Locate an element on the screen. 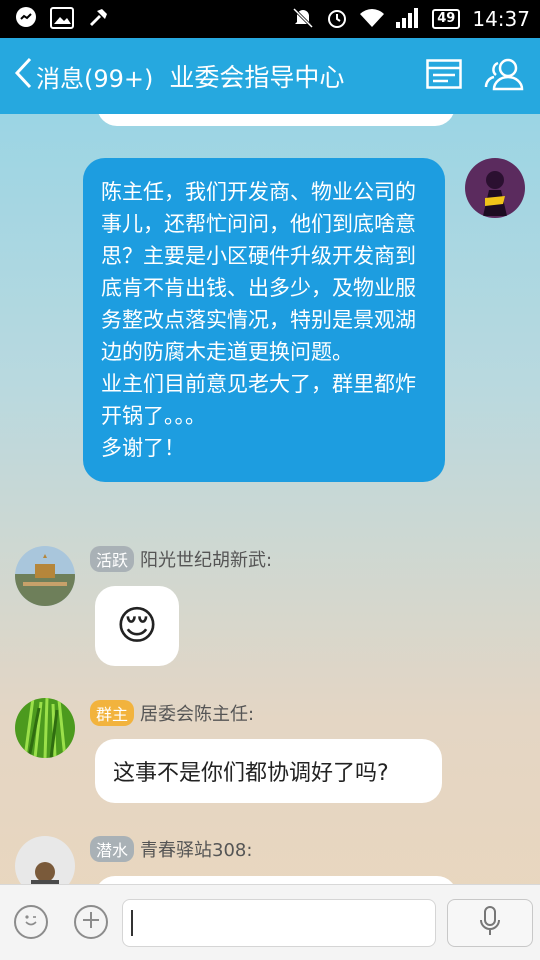  chat-title: 业委会指导中心 is located at coordinates (257, 77).